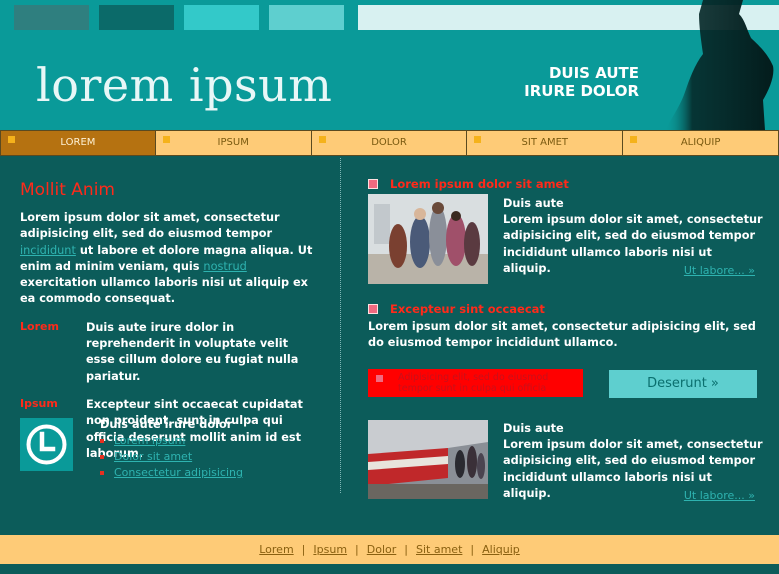  Describe the element at coordinates (683, 384) in the screenshot. I see `deserunt-button: Deserunt »` at that location.